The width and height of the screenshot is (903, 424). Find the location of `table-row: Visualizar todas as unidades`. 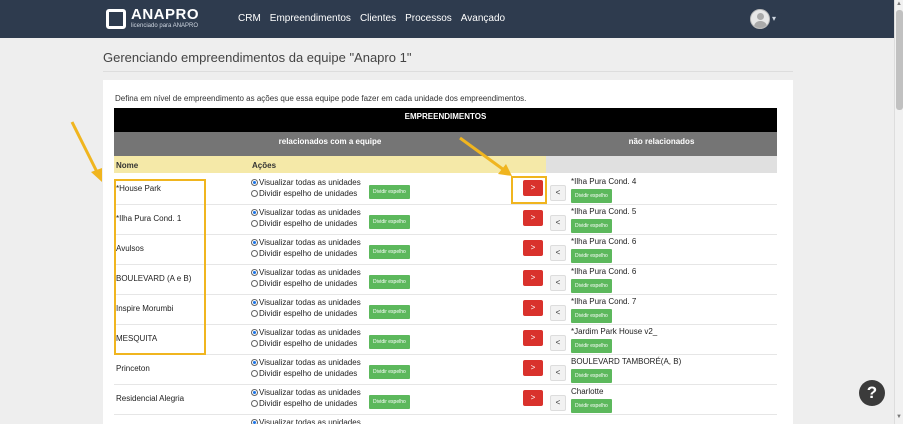

table-row: Visualizar todas as unidades is located at coordinates (445, 419).